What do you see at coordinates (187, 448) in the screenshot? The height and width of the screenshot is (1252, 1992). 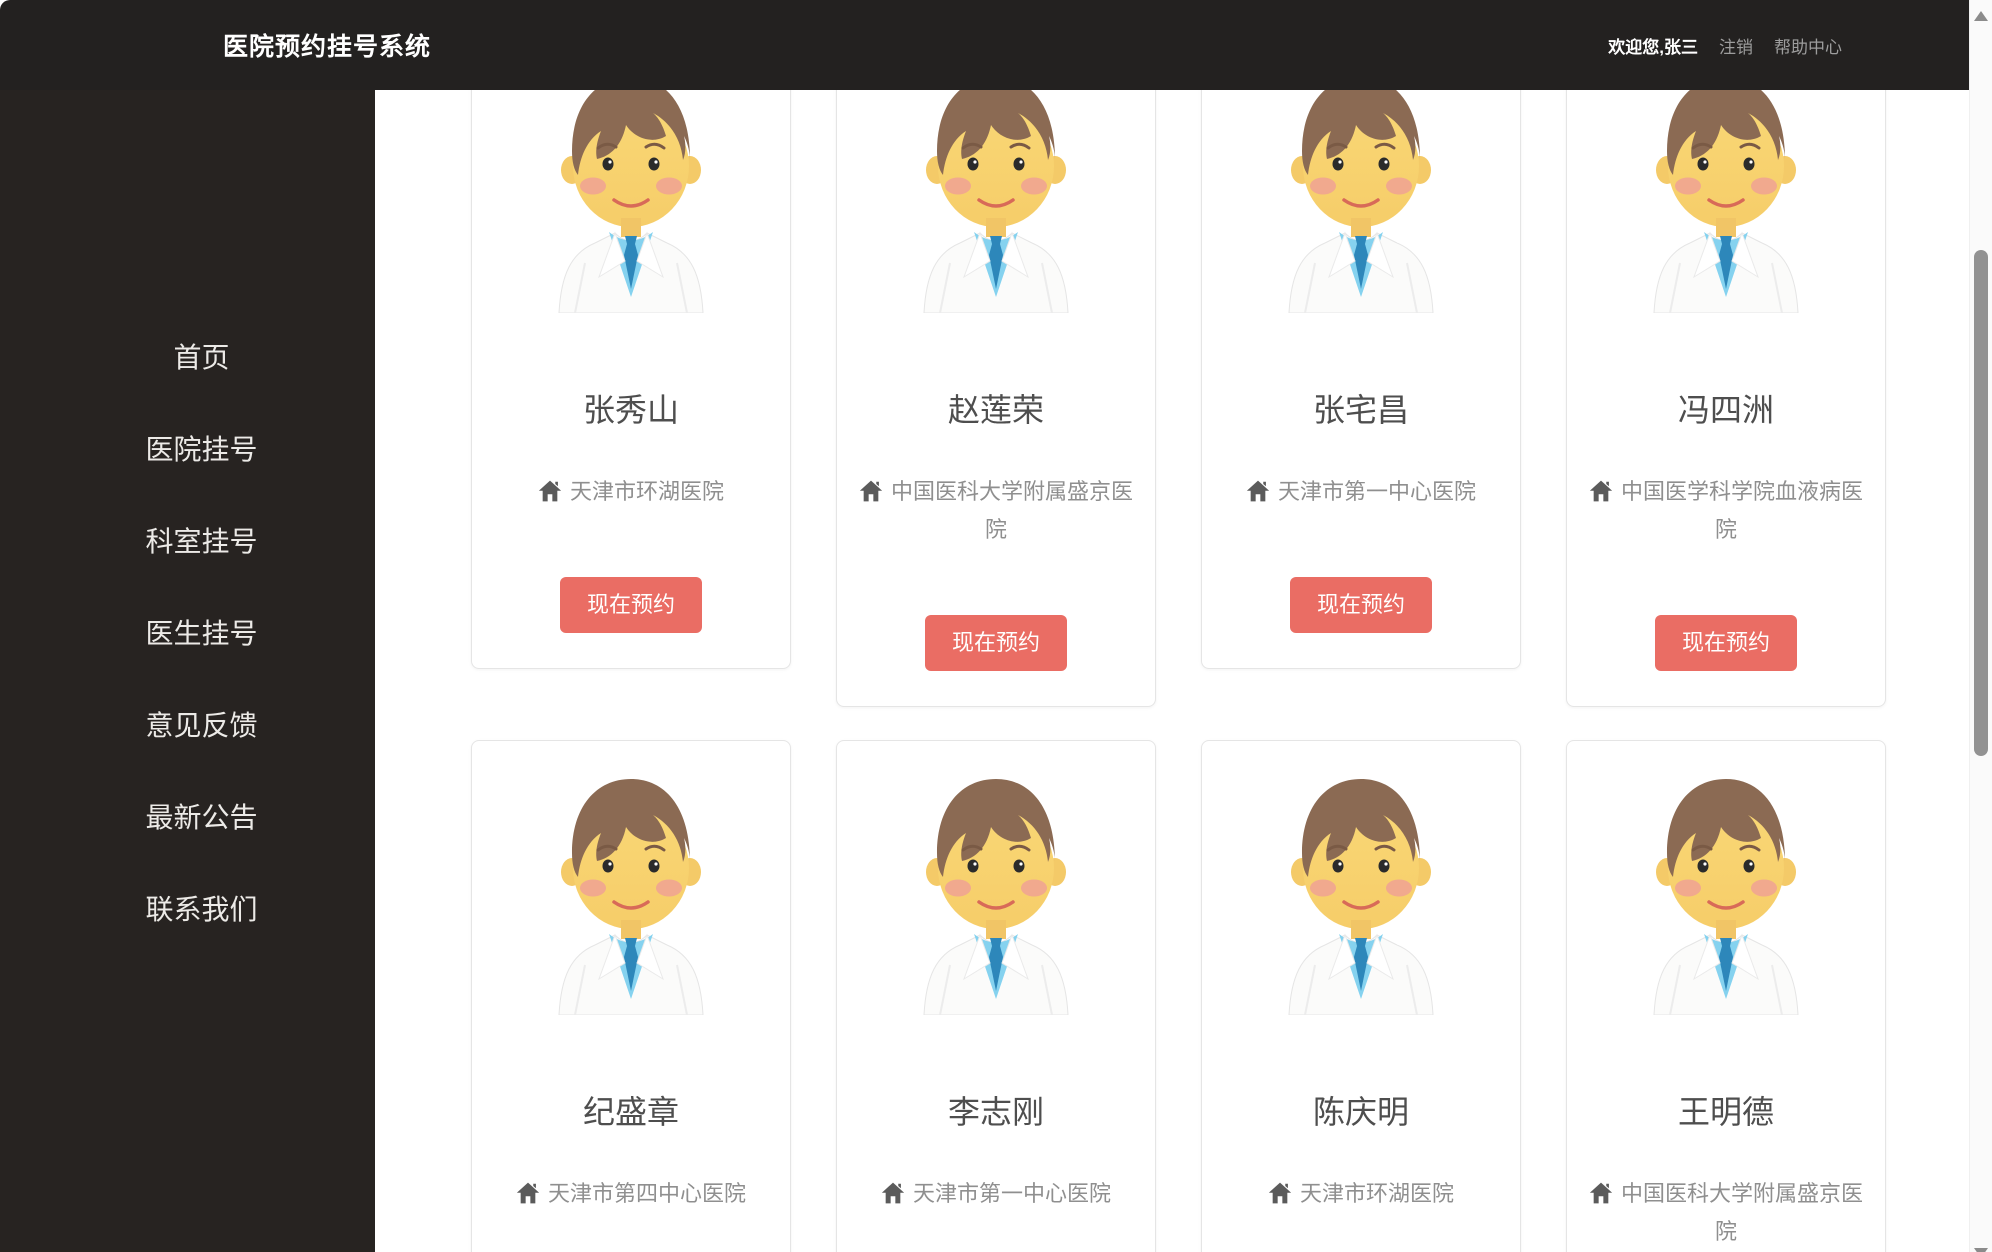 I see `sidebar-item: 医院挂号` at bounding box center [187, 448].